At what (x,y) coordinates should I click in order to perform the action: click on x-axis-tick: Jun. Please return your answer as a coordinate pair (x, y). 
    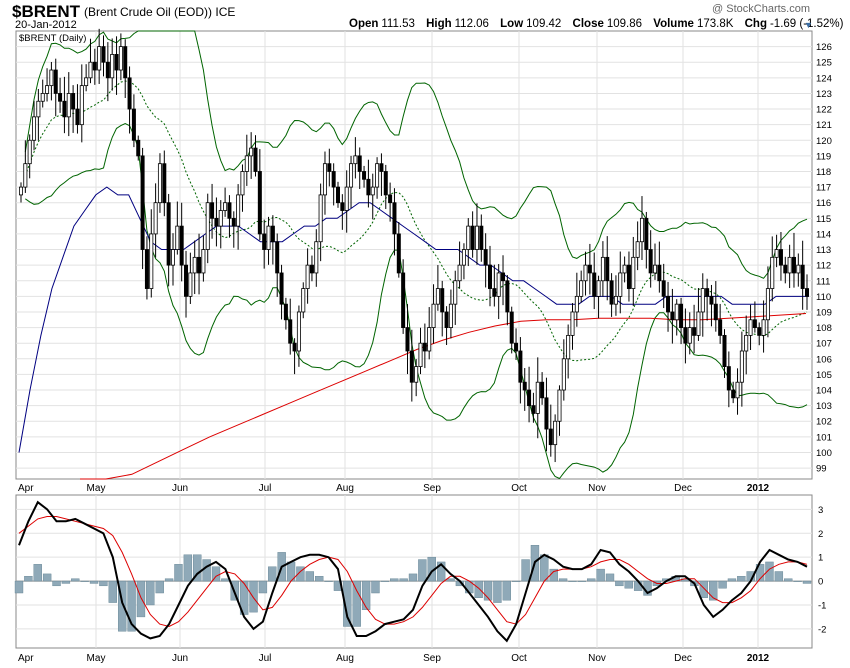
    Looking at the image, I should click on (180, 658).